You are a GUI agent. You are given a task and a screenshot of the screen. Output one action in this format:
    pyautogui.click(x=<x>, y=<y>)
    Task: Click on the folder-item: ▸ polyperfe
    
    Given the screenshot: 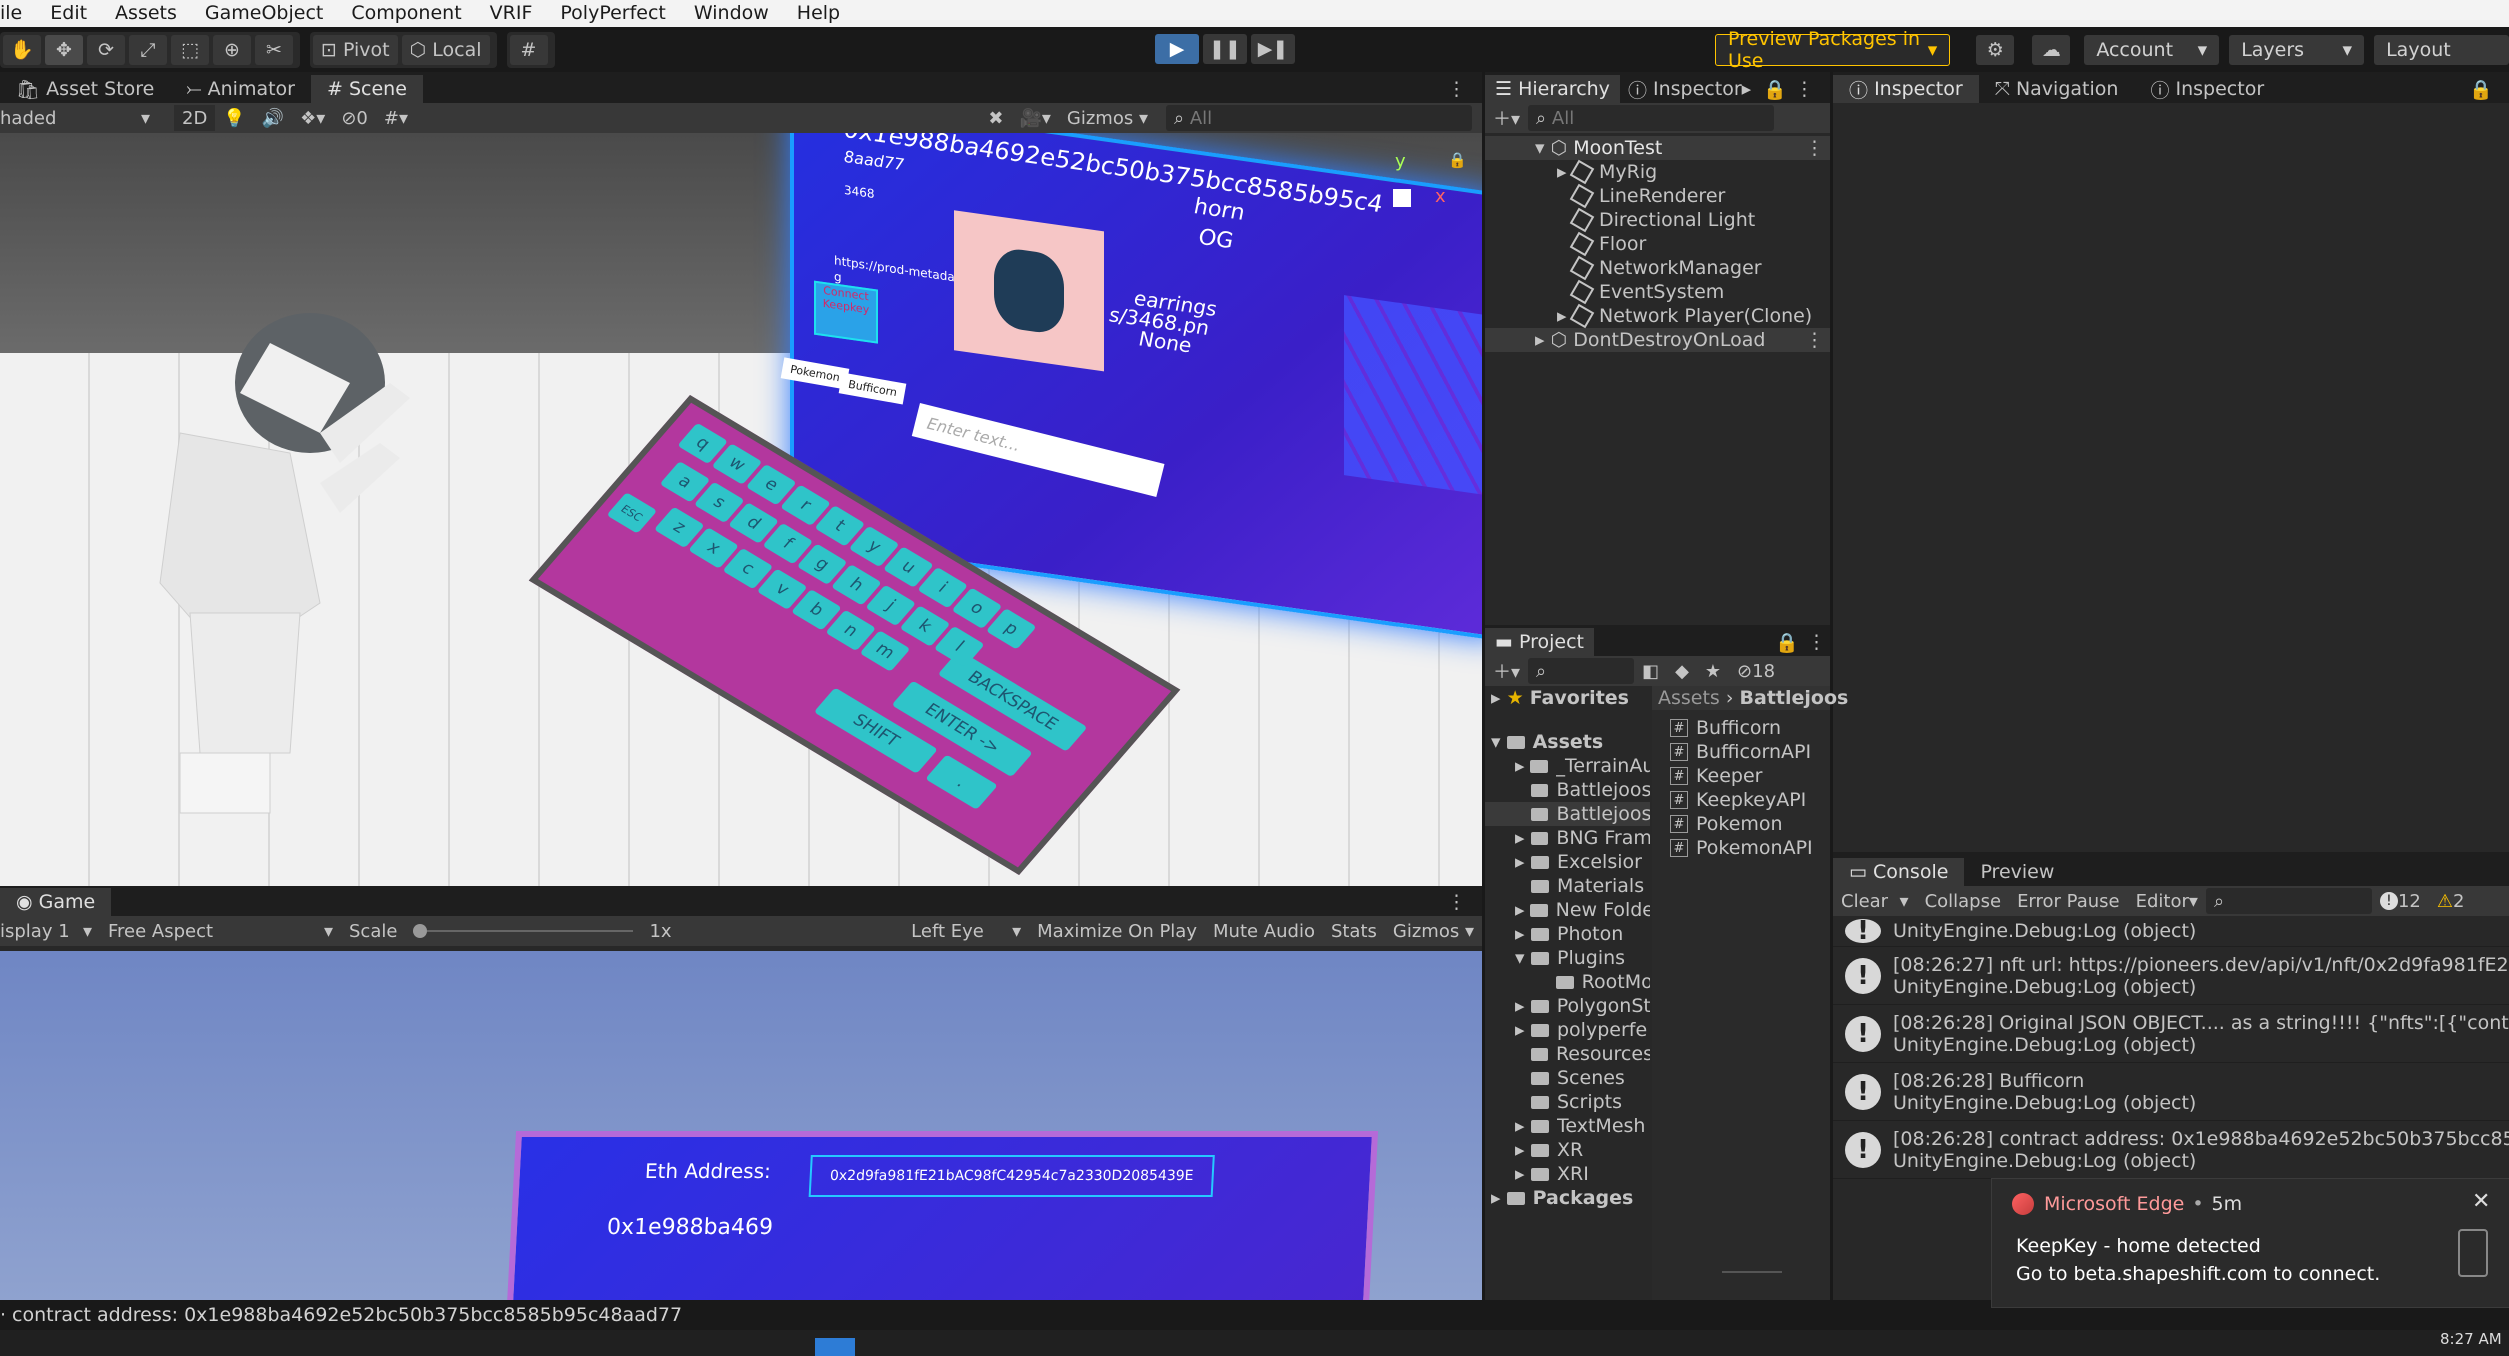 What is the action you would take?
    pyautogui.click(x=1567, y=1030)
    